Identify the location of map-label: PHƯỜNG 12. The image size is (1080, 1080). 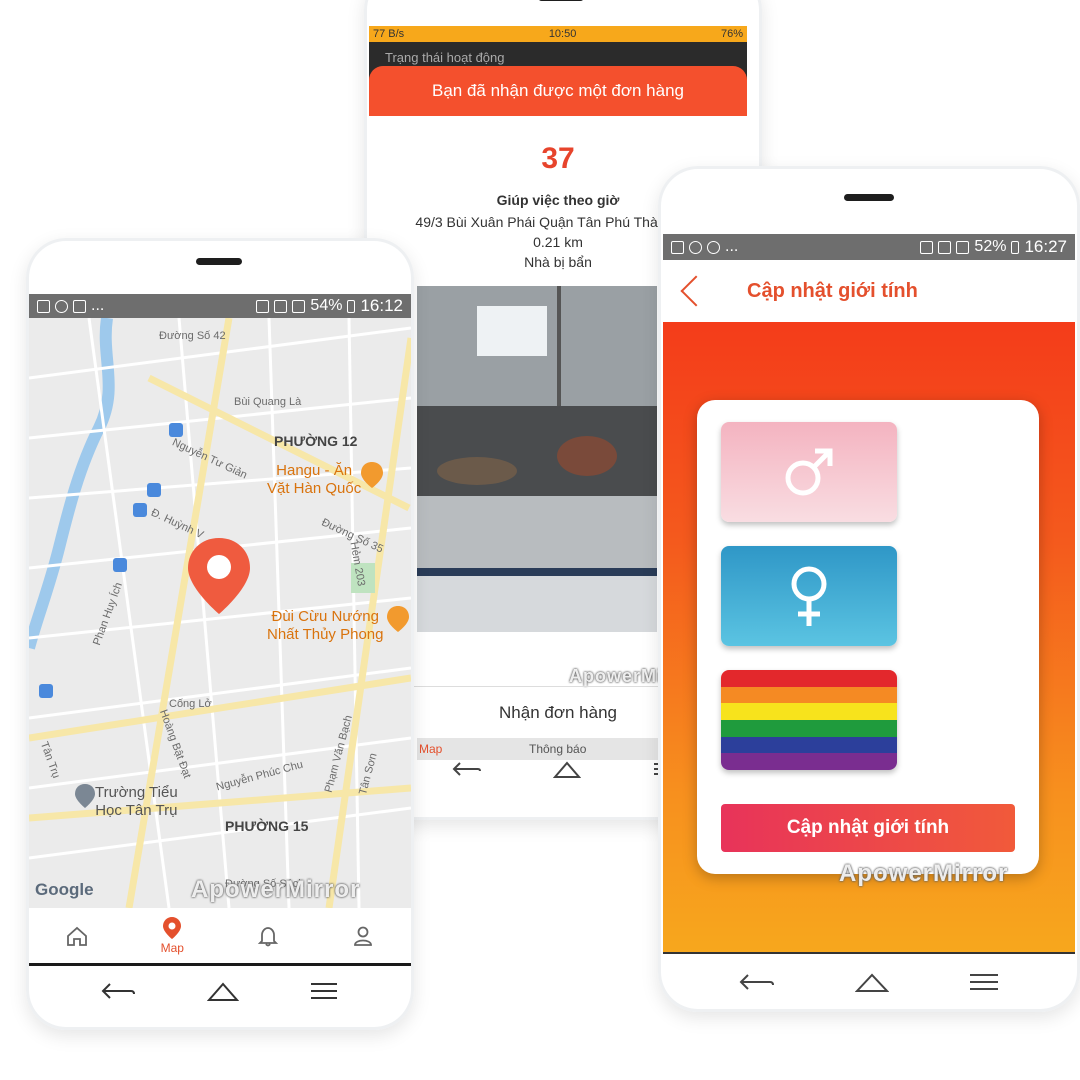
(316, 441).